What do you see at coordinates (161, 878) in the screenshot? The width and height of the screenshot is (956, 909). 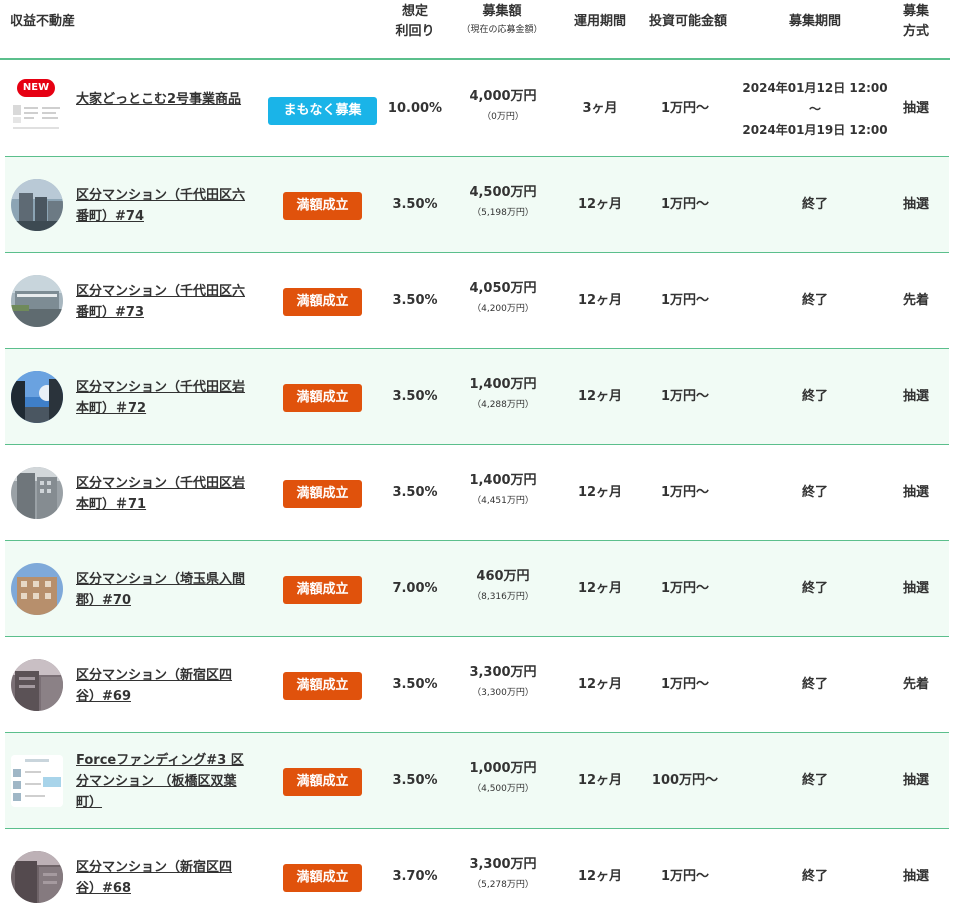 I see `property-name-link: 区分マンション（新宿区四谷）#68` at bounding box center [161, 878].